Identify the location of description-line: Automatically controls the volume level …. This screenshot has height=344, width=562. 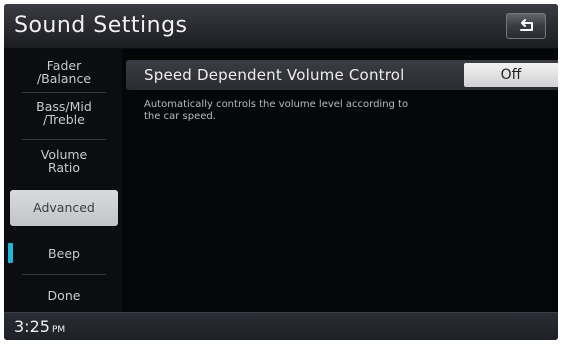
(276, 104).